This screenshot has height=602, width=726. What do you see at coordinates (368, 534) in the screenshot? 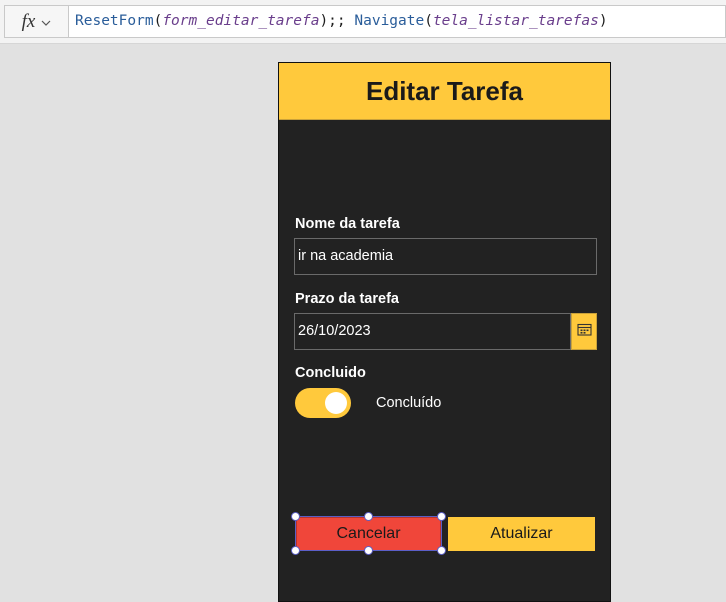
I see `cancel-button: Cancelar` at bounding box center [368, 534].